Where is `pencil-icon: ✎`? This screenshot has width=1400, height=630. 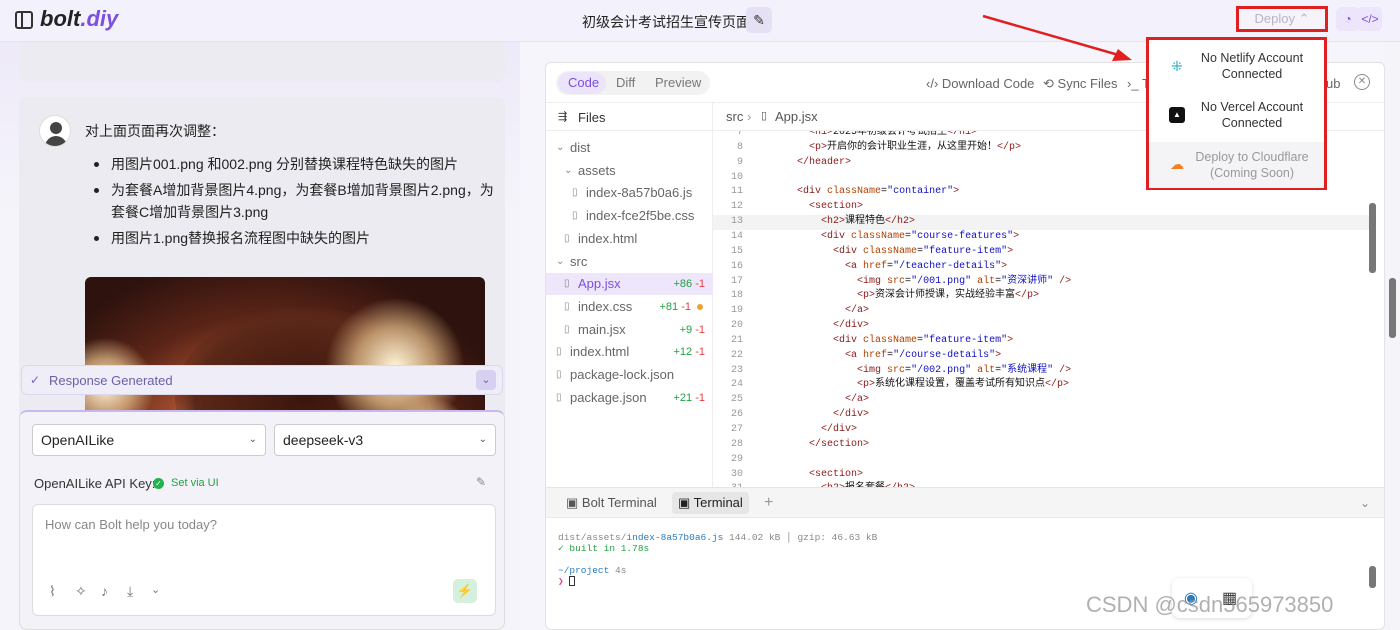 pencil-icon: ✎ is located at coordinates (759, 20).